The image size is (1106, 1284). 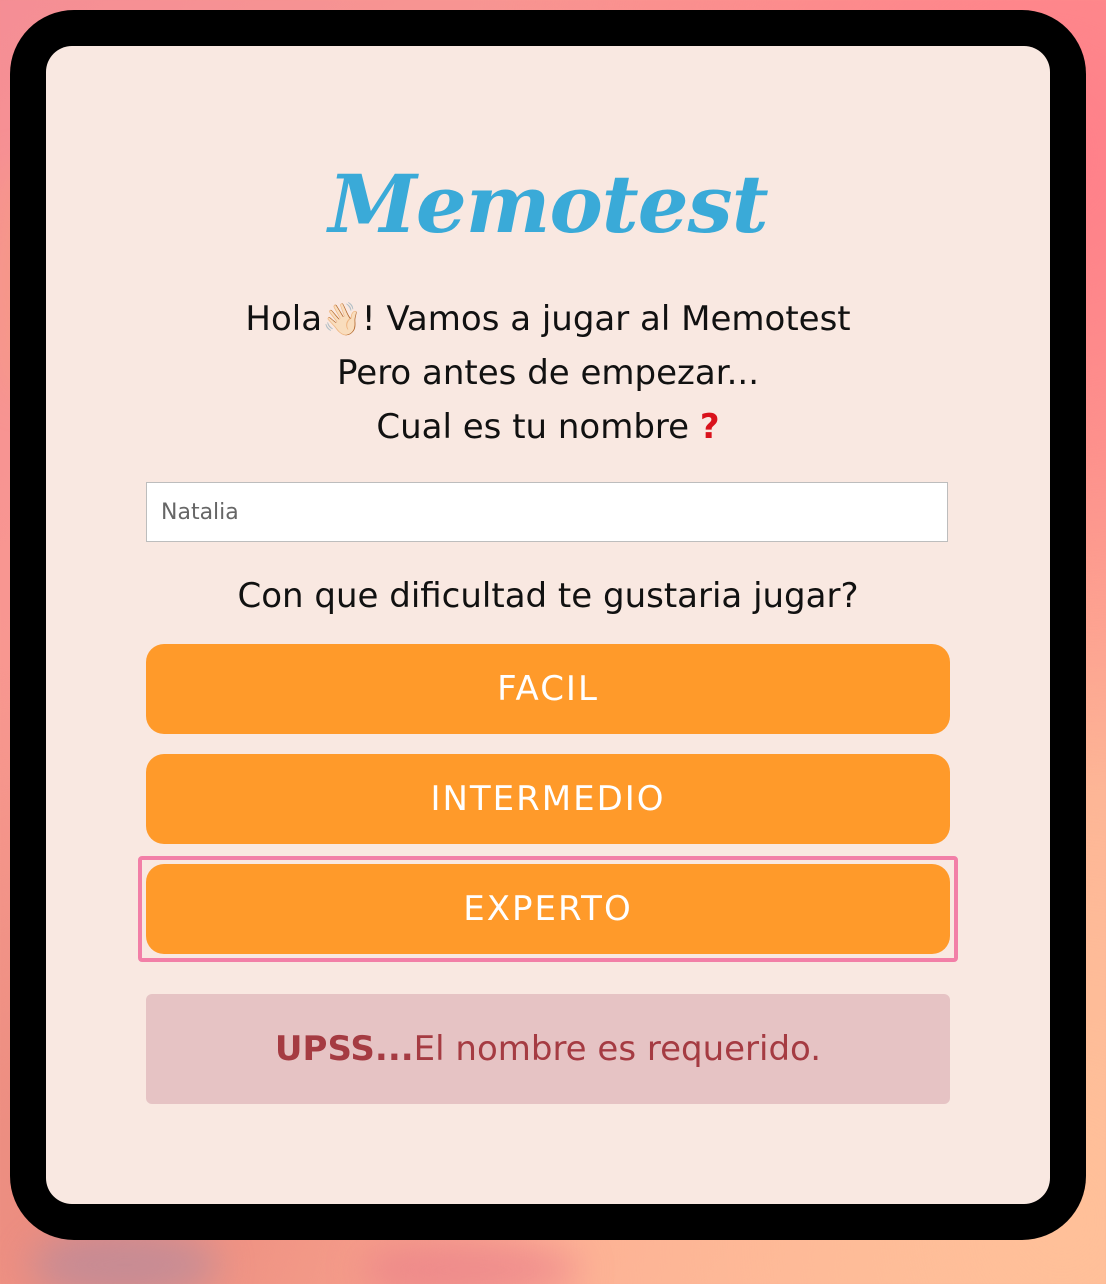 I want to click on name-question: Cual es tu nombre ?, so click(x=548, y=427).